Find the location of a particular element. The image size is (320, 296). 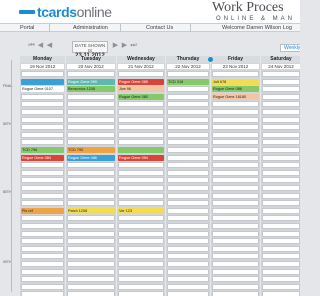

tcard: Bensonics 1208 is located at coordinates (91, 89).